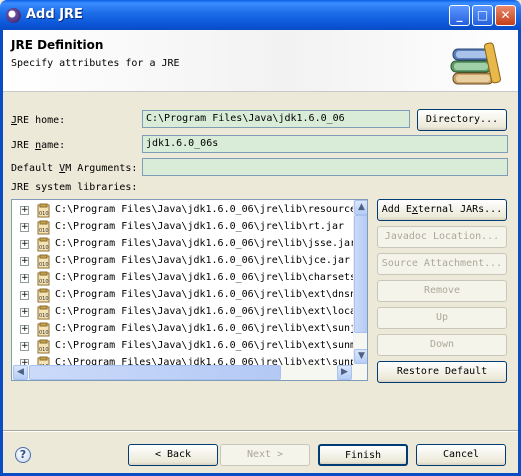  Describe the element at coordinates (54, 14) in the screenshot. I see `window-title: Add JRE` at that location.